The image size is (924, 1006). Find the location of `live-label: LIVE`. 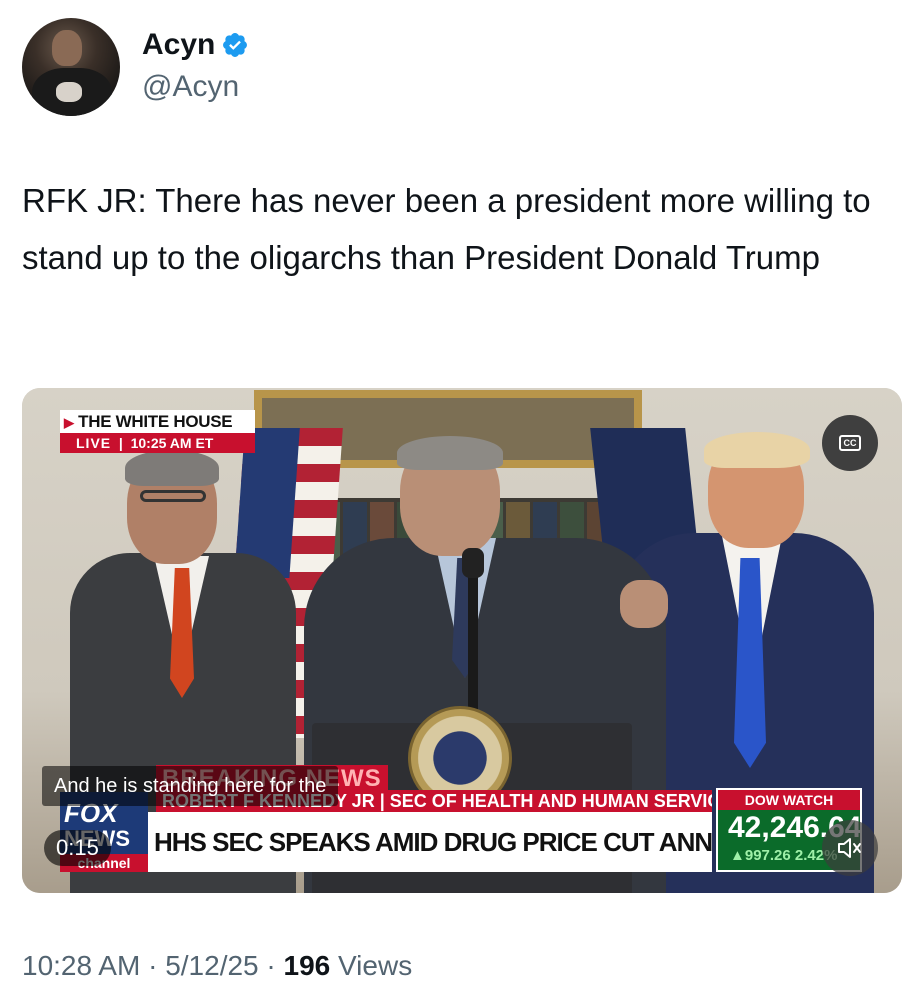

live-label: LIVE is located at coordinates (94, 443).